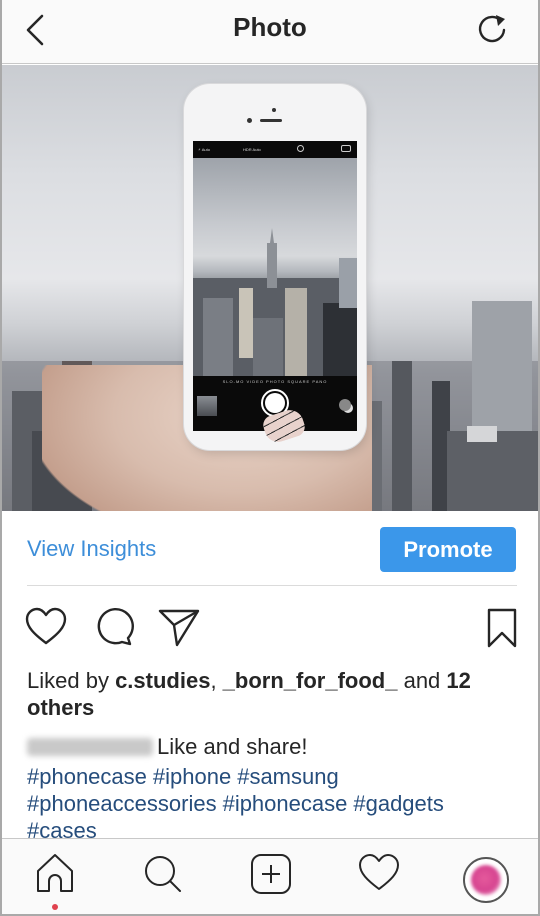 Image resolution: width=540 pixels, height=916 pixels. Describe the element at coordinates (346, 148) in the screenshot. I see `camera-flip-icon` at that location.